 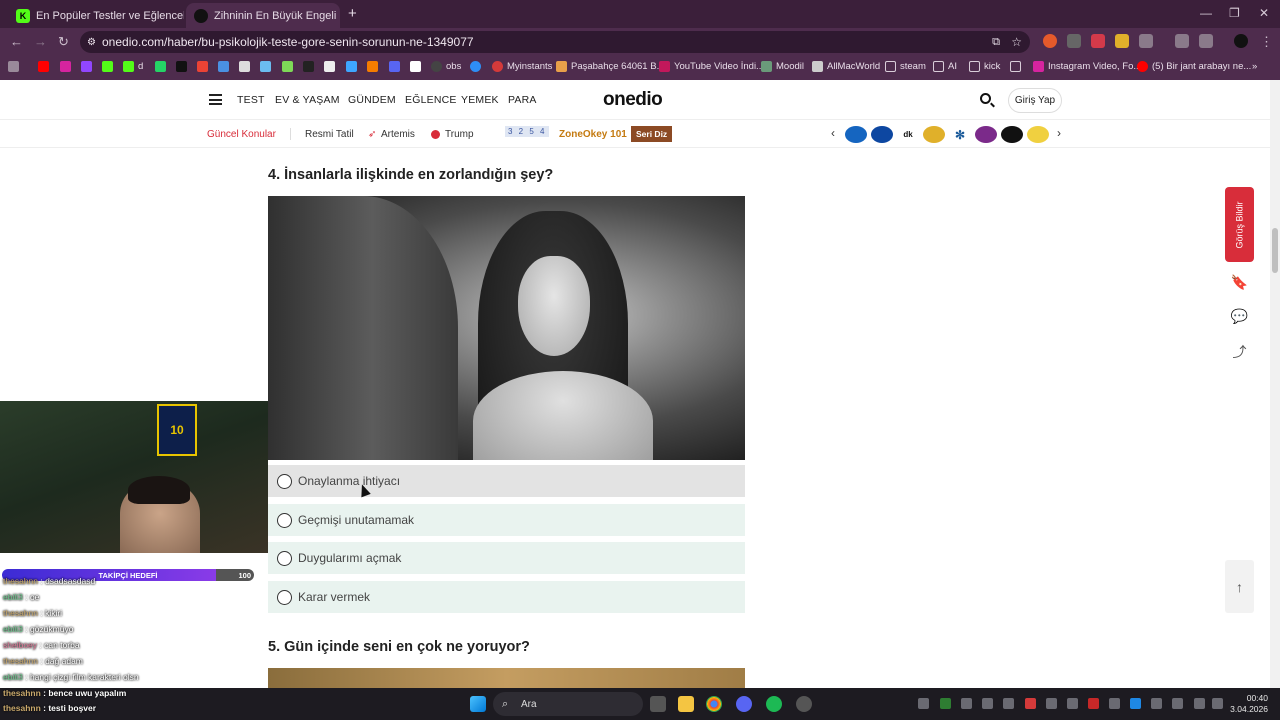 I want to click on nav-yemek: YEMEK, so click(x=480, y=100).